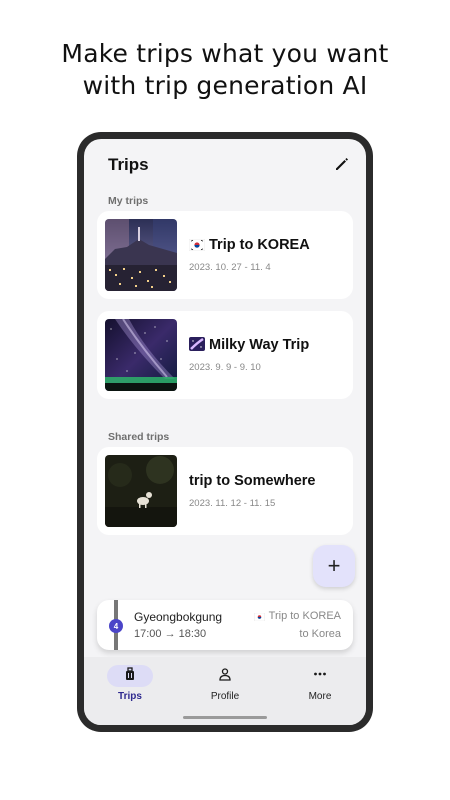 The height and width of the screenshot is (800, 450). I want to click on schedule-trip-text: Trip to KOREA, so click(304, 616).